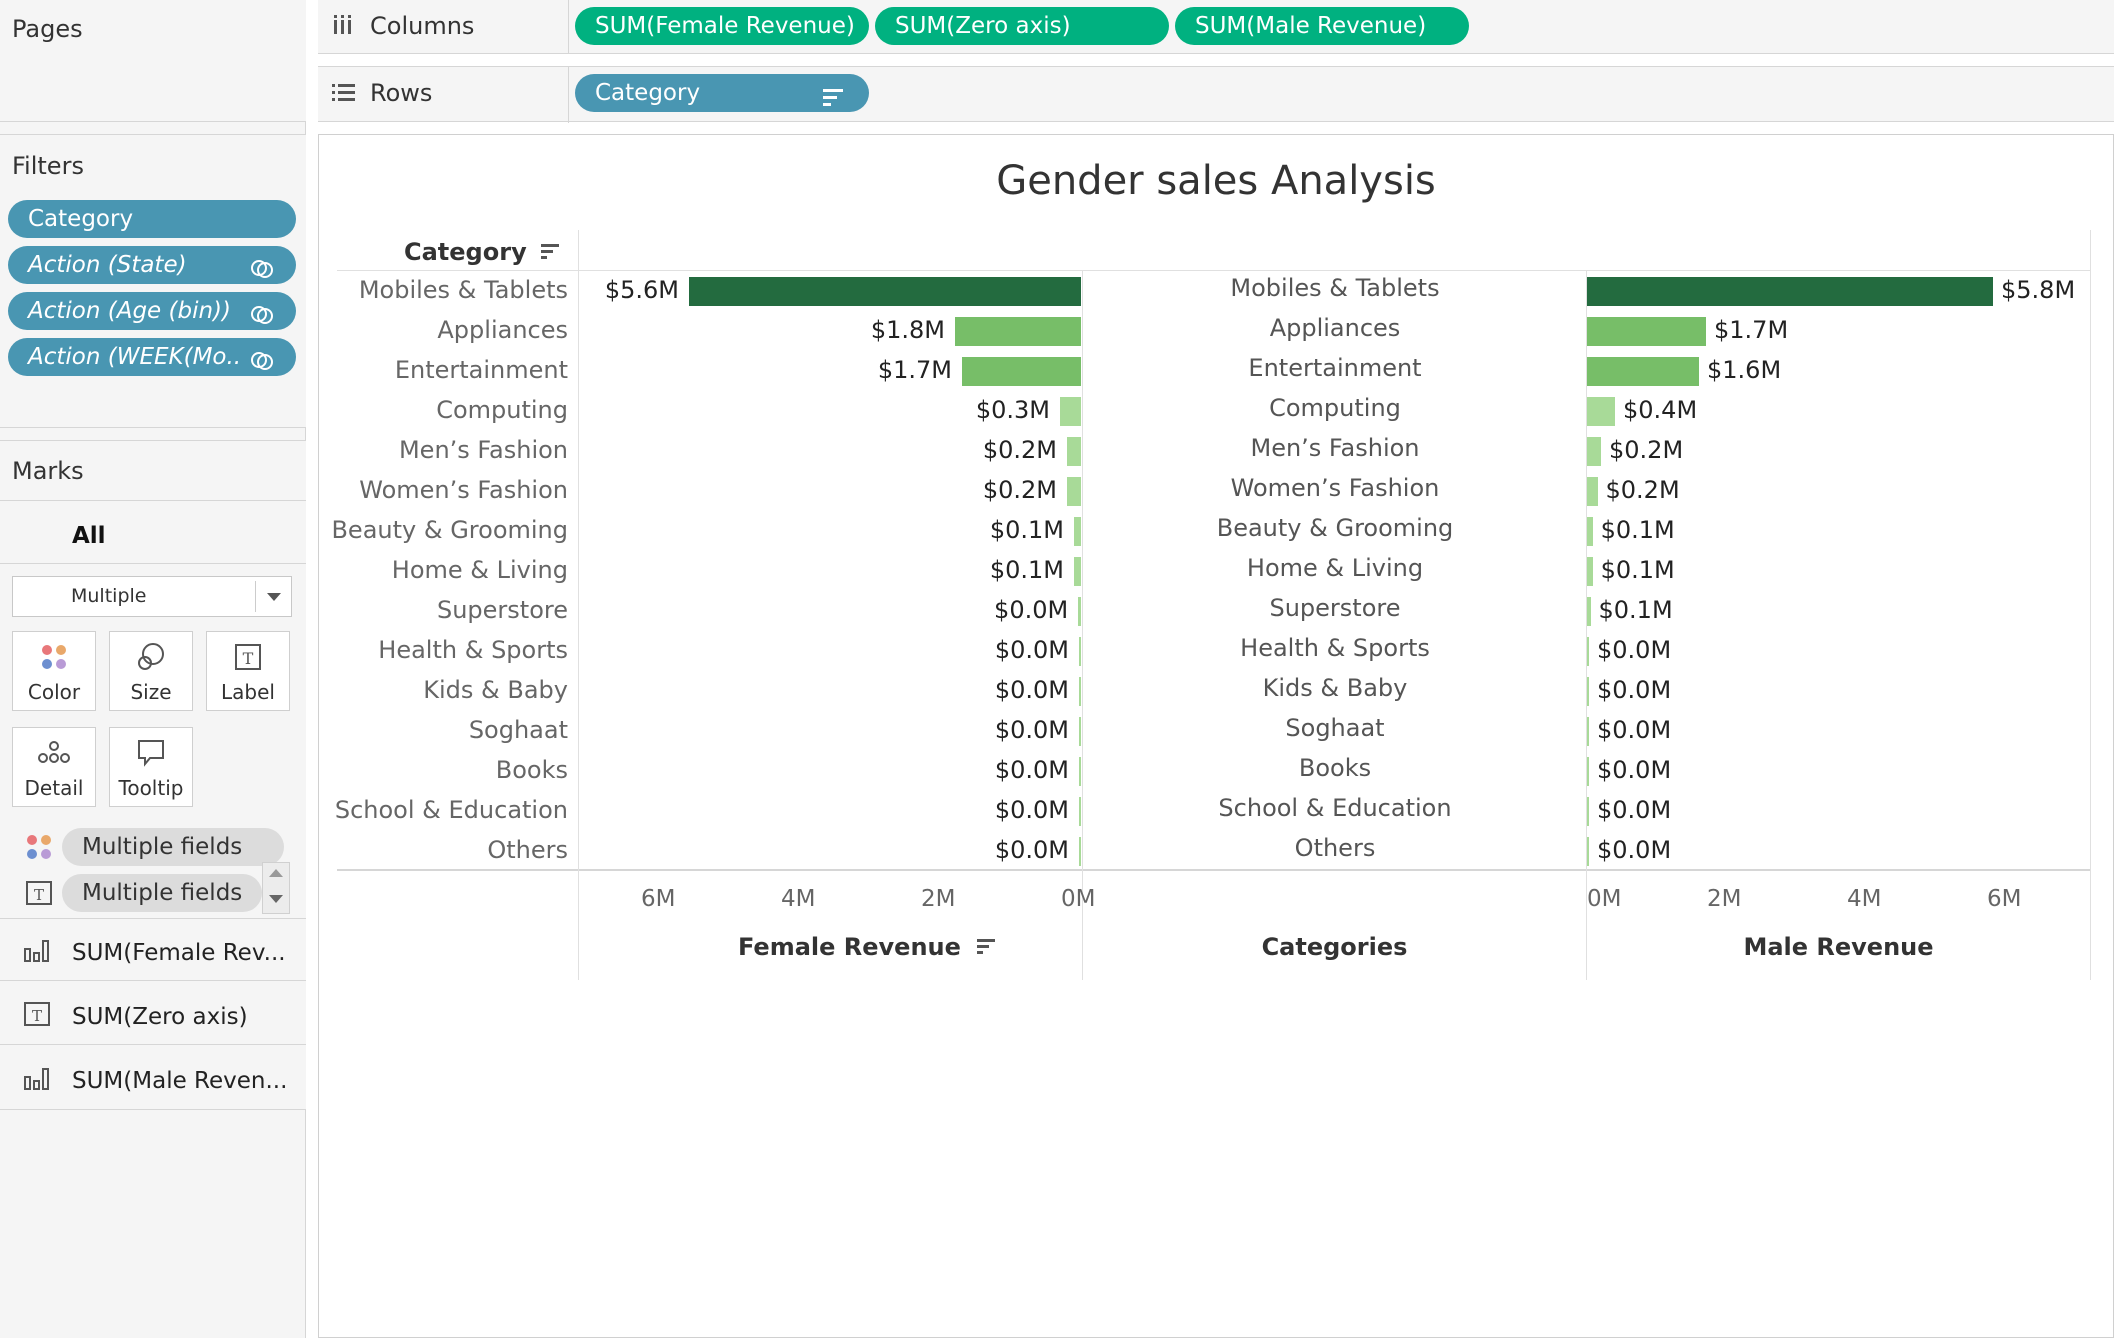  What do you see at coordinates (798, 899) in the screenshot?
I see `female-axis-tick: 4M` at bounding box center [798, 899].